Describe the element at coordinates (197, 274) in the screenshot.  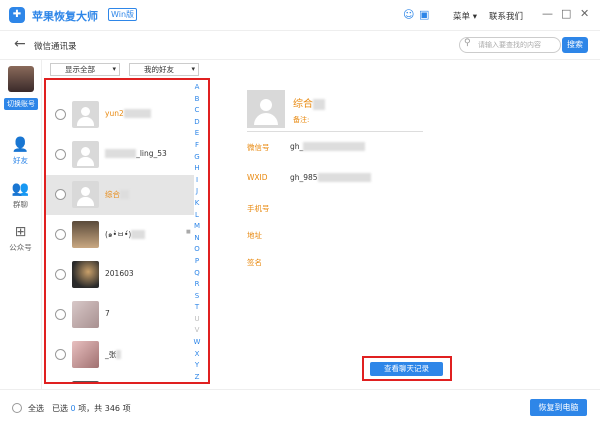
I see `alphabet-letter: Q` at that location.